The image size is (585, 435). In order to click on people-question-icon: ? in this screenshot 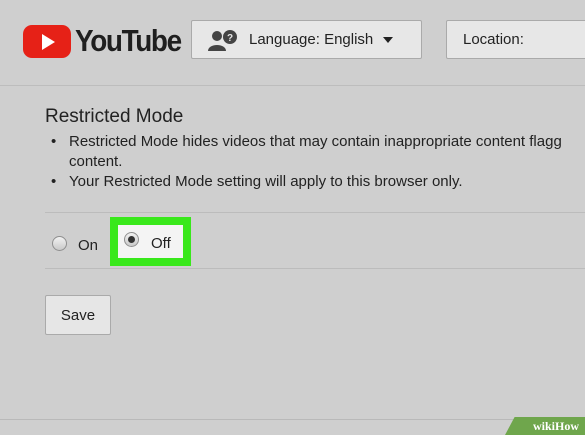, I will do `click(222, 40)`.